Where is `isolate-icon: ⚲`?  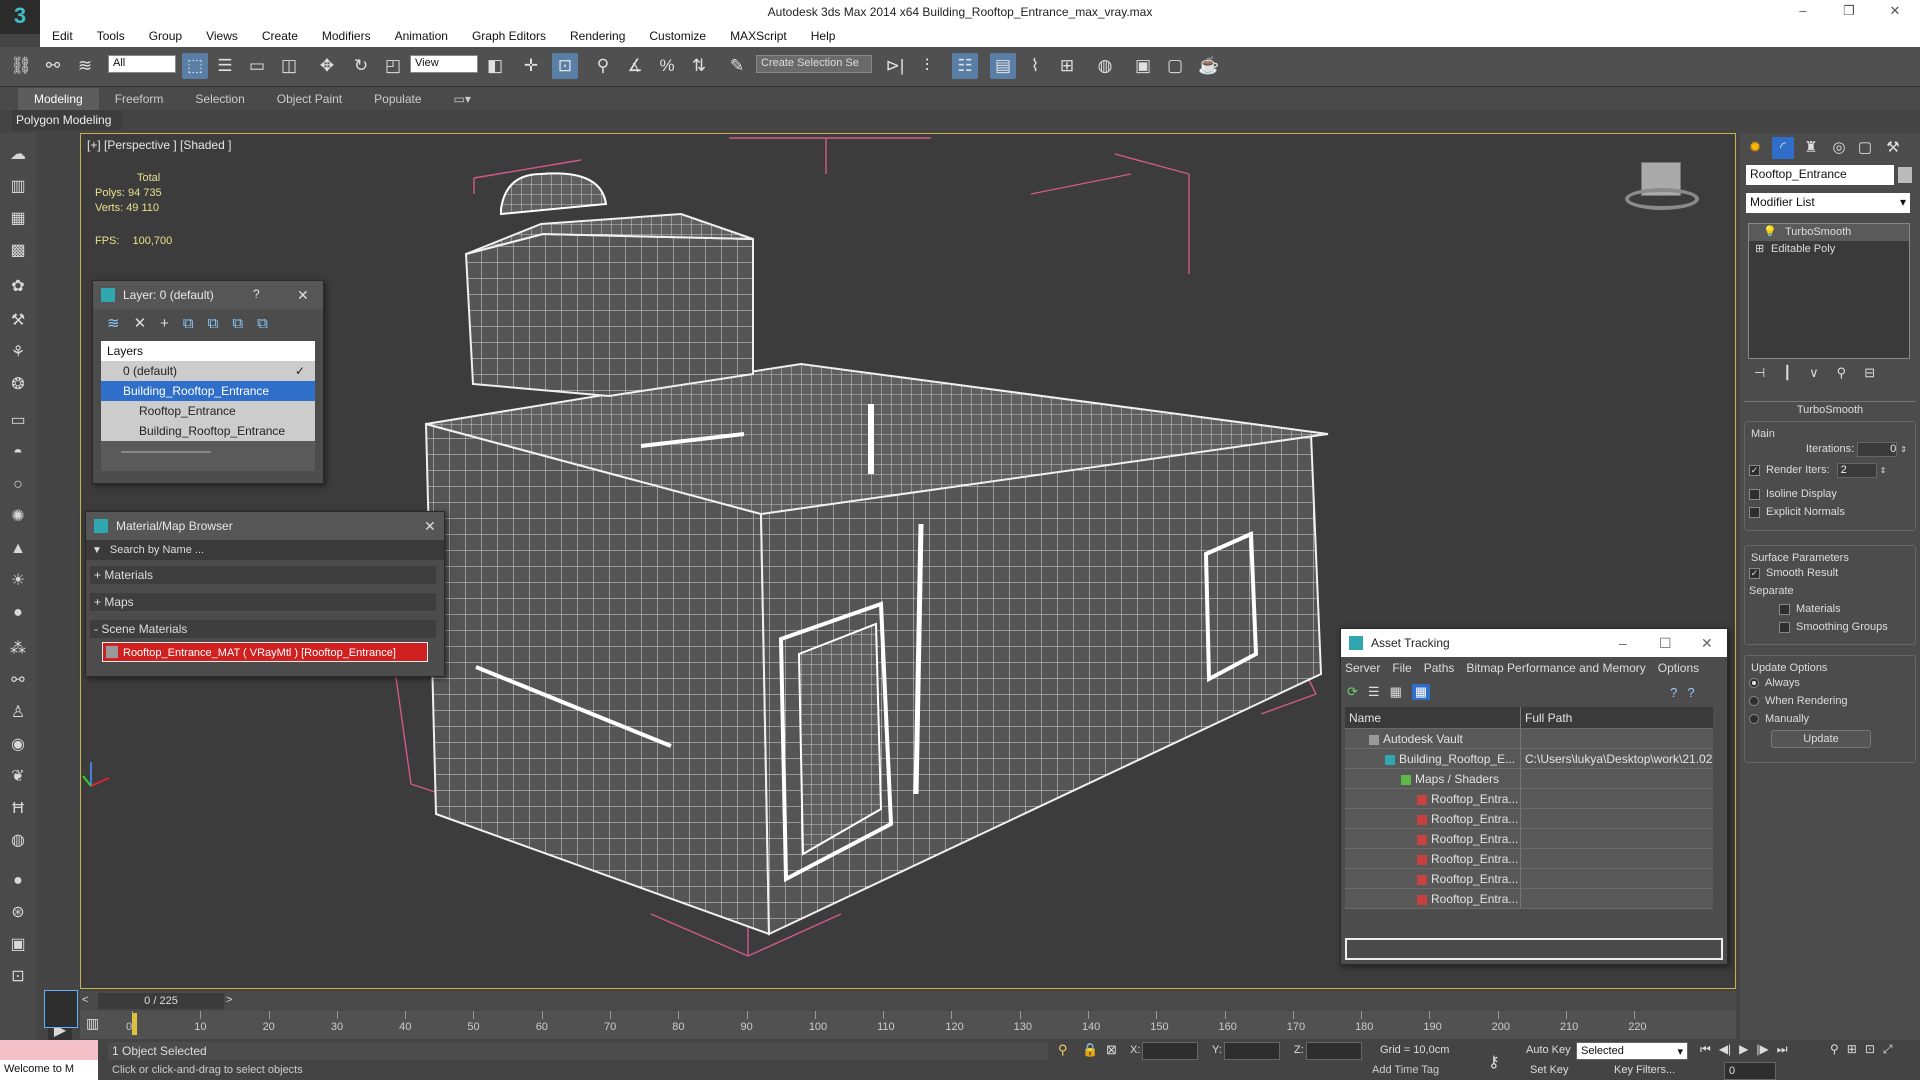 isolate-icon: ⚲ is located at coordinates (1063, 1050).